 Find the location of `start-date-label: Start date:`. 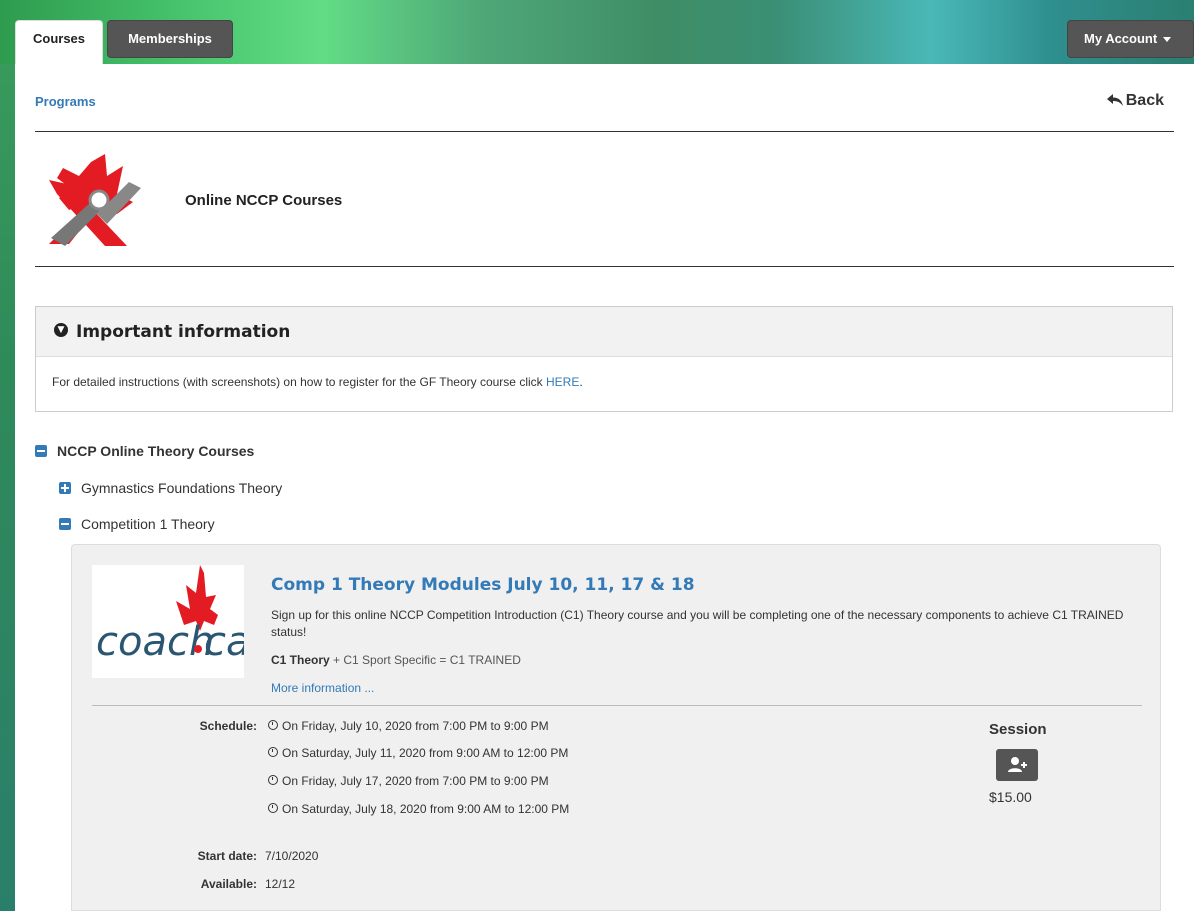

start-date-label: Start date: is located at coordinates (227, 856).